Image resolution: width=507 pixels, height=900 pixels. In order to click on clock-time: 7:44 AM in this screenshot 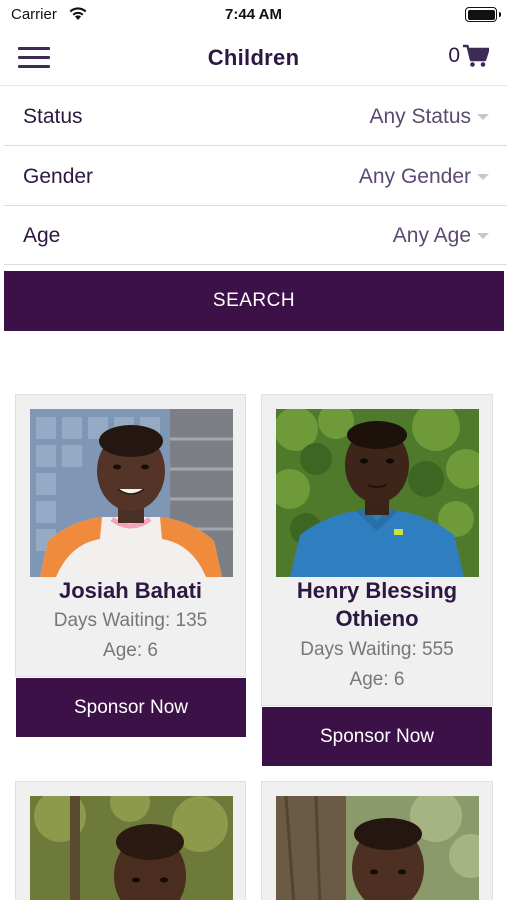, I will do `click(253, 14)`.